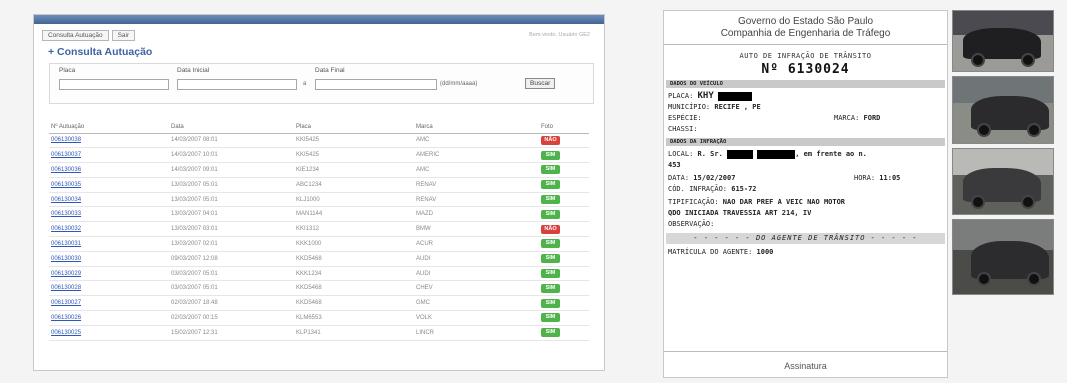 Image resolution: width=1067 pixels, height=383 pixels. What do you see at coordinates (109, 318) in the screenshot?
I see `autuacao-number-link: 006130026` at bounding box center [109, 318].